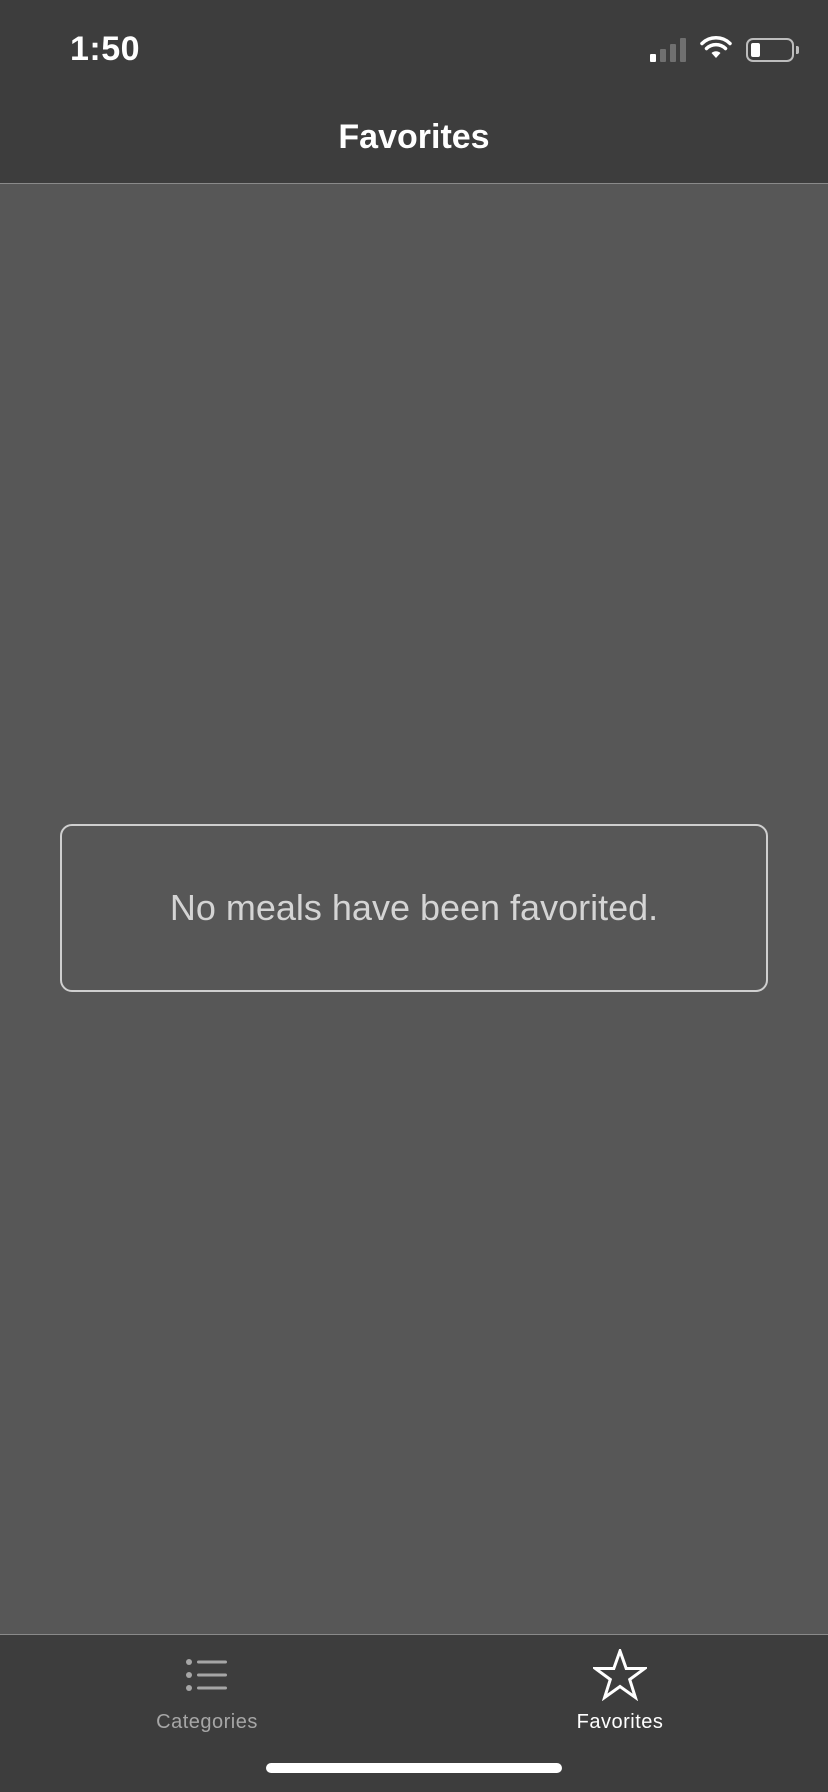  Describe the element at coordinates (668, 50) in the screenshot. I see `cellular-signal-icon` at that location.